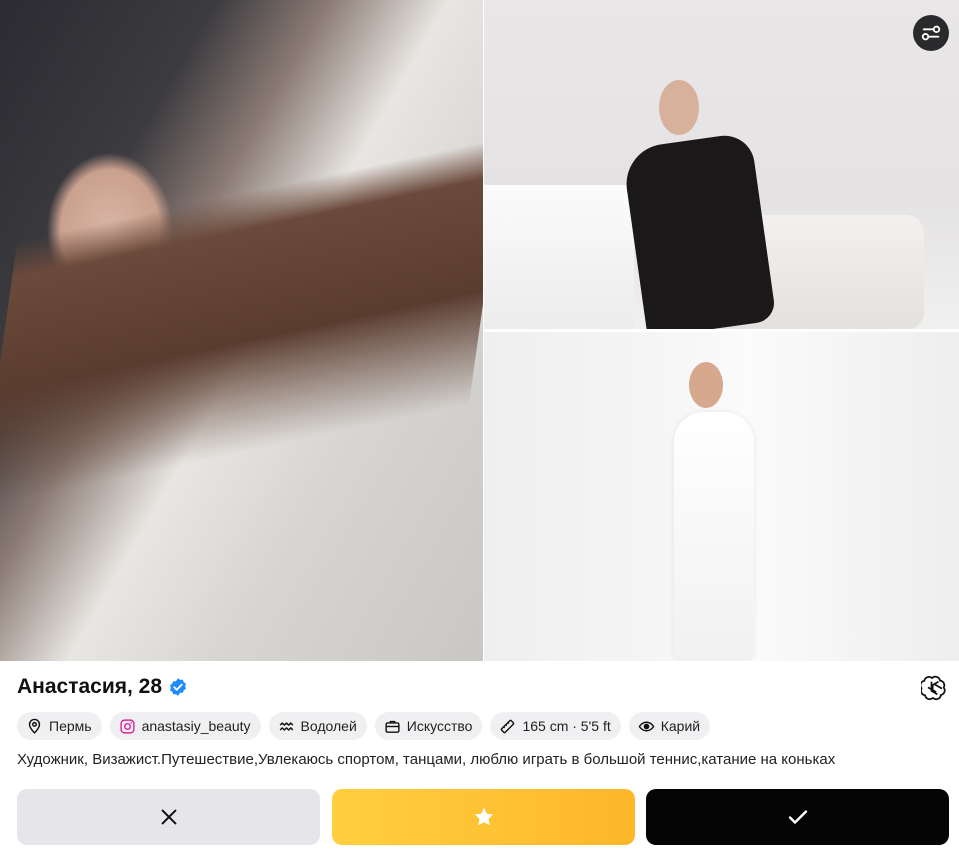 Image resolution: width=959 pixels, height=851 pixels. What do you see at coordinates (328, 726) in the screenshot?
I see `chip-label: Водолей` at bounding box center [328, 726].